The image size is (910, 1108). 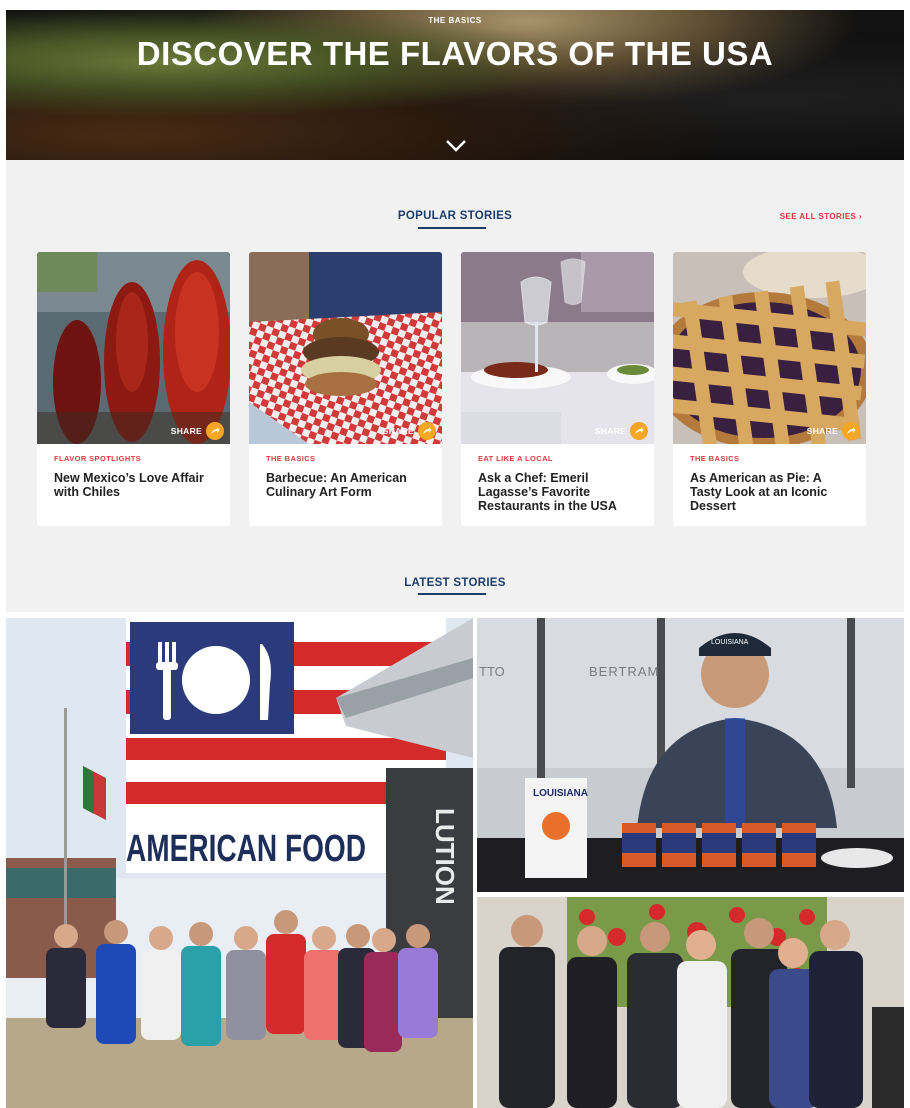 What do you see at coordinates (690, 1002) in the screenshot?
I see `latest-story-group-photo` at bounding box center [690, 1002].